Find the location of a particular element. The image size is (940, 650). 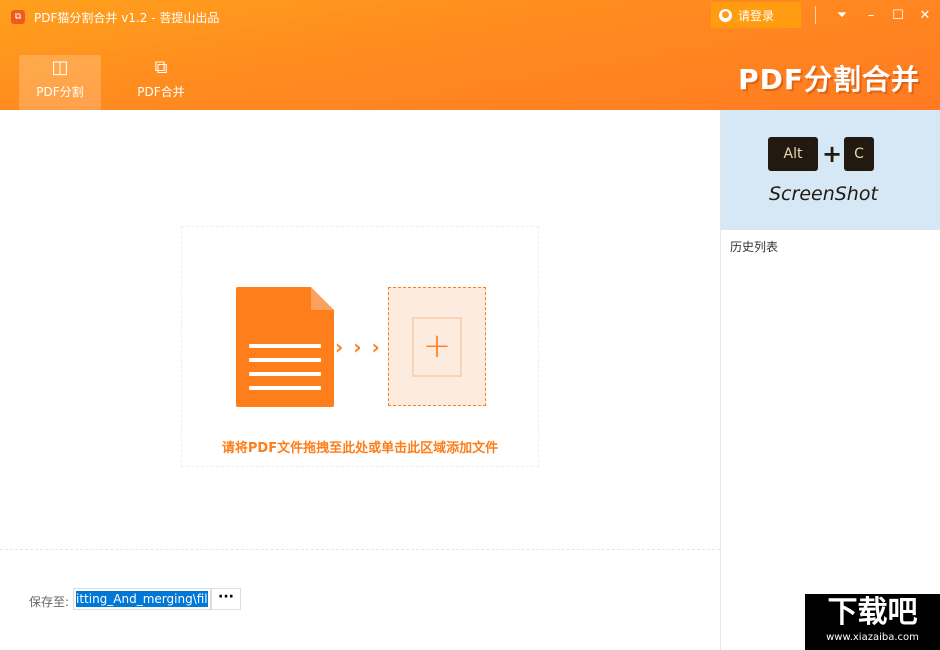

alt-key: Alt is located at coordinates (793, 154).